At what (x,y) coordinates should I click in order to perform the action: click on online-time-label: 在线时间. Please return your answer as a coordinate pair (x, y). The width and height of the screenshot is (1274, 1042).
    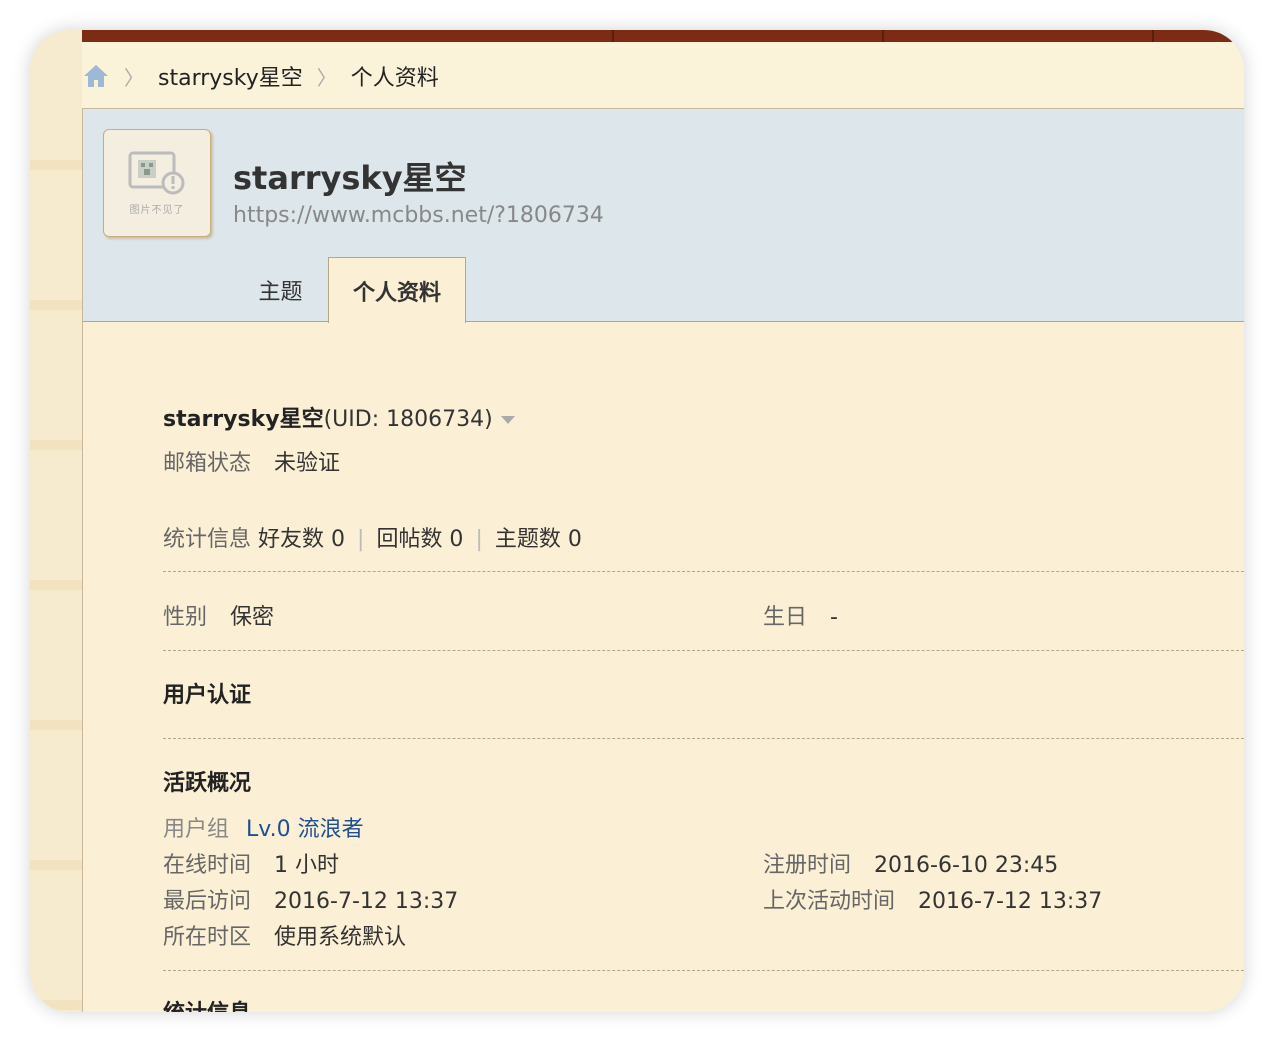
    Looking at the image, I should click on (207, 865).